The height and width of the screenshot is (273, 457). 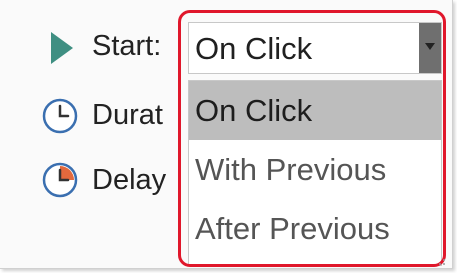 I want to click on start-label: Start:, so click(x=127, y=46).